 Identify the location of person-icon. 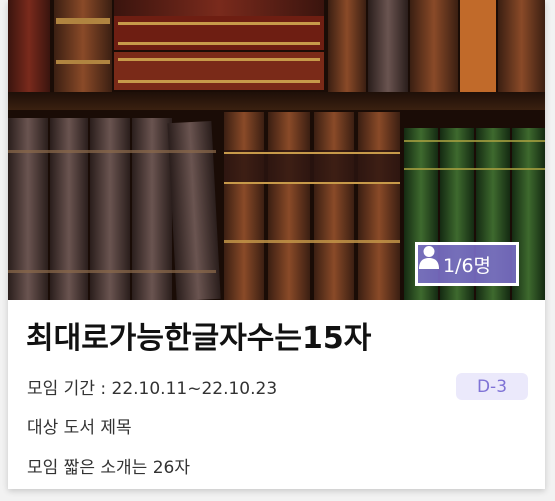
(429, 257).